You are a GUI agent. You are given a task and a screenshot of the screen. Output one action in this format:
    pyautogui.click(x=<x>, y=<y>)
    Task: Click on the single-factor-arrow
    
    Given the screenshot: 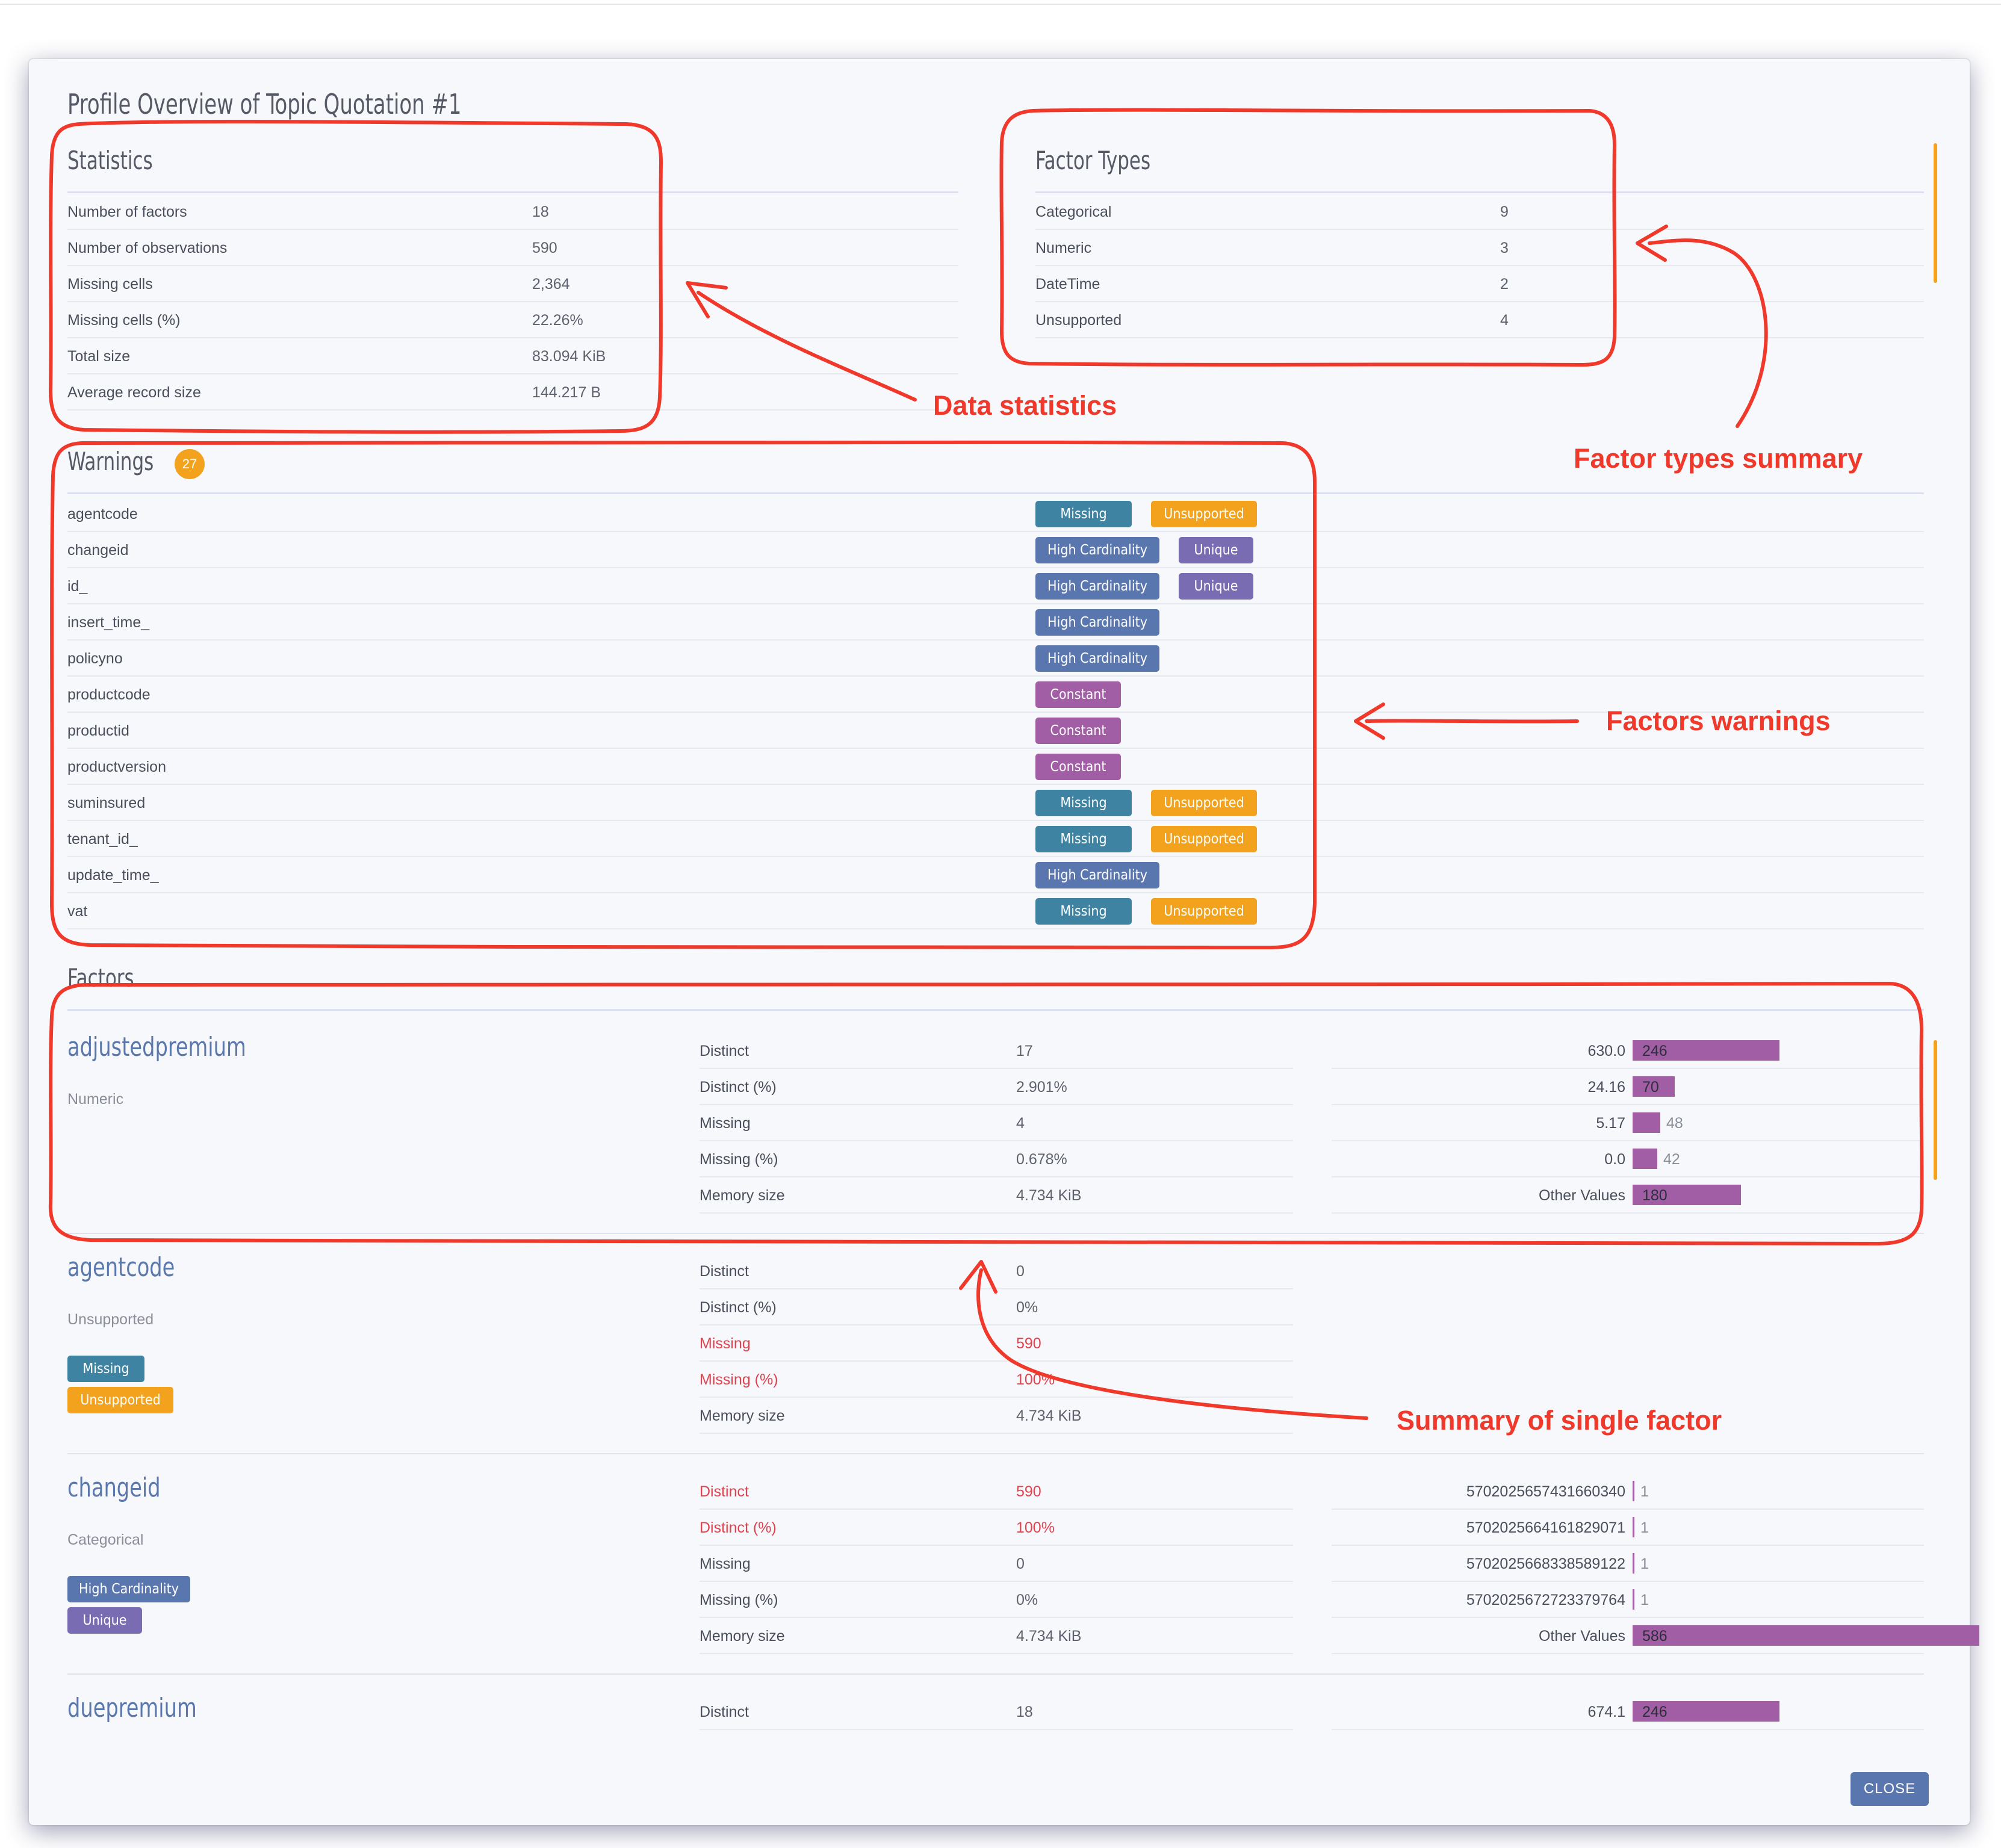 What is the action you would take?
    pyautogui.click(x=1172, y=1344)
    